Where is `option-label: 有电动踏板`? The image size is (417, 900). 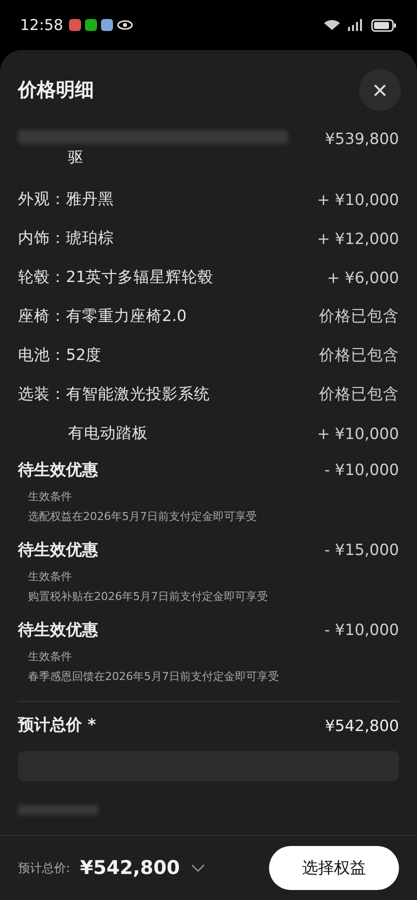
option-label: 有电动踏板 is located at coordinates (107, 433).